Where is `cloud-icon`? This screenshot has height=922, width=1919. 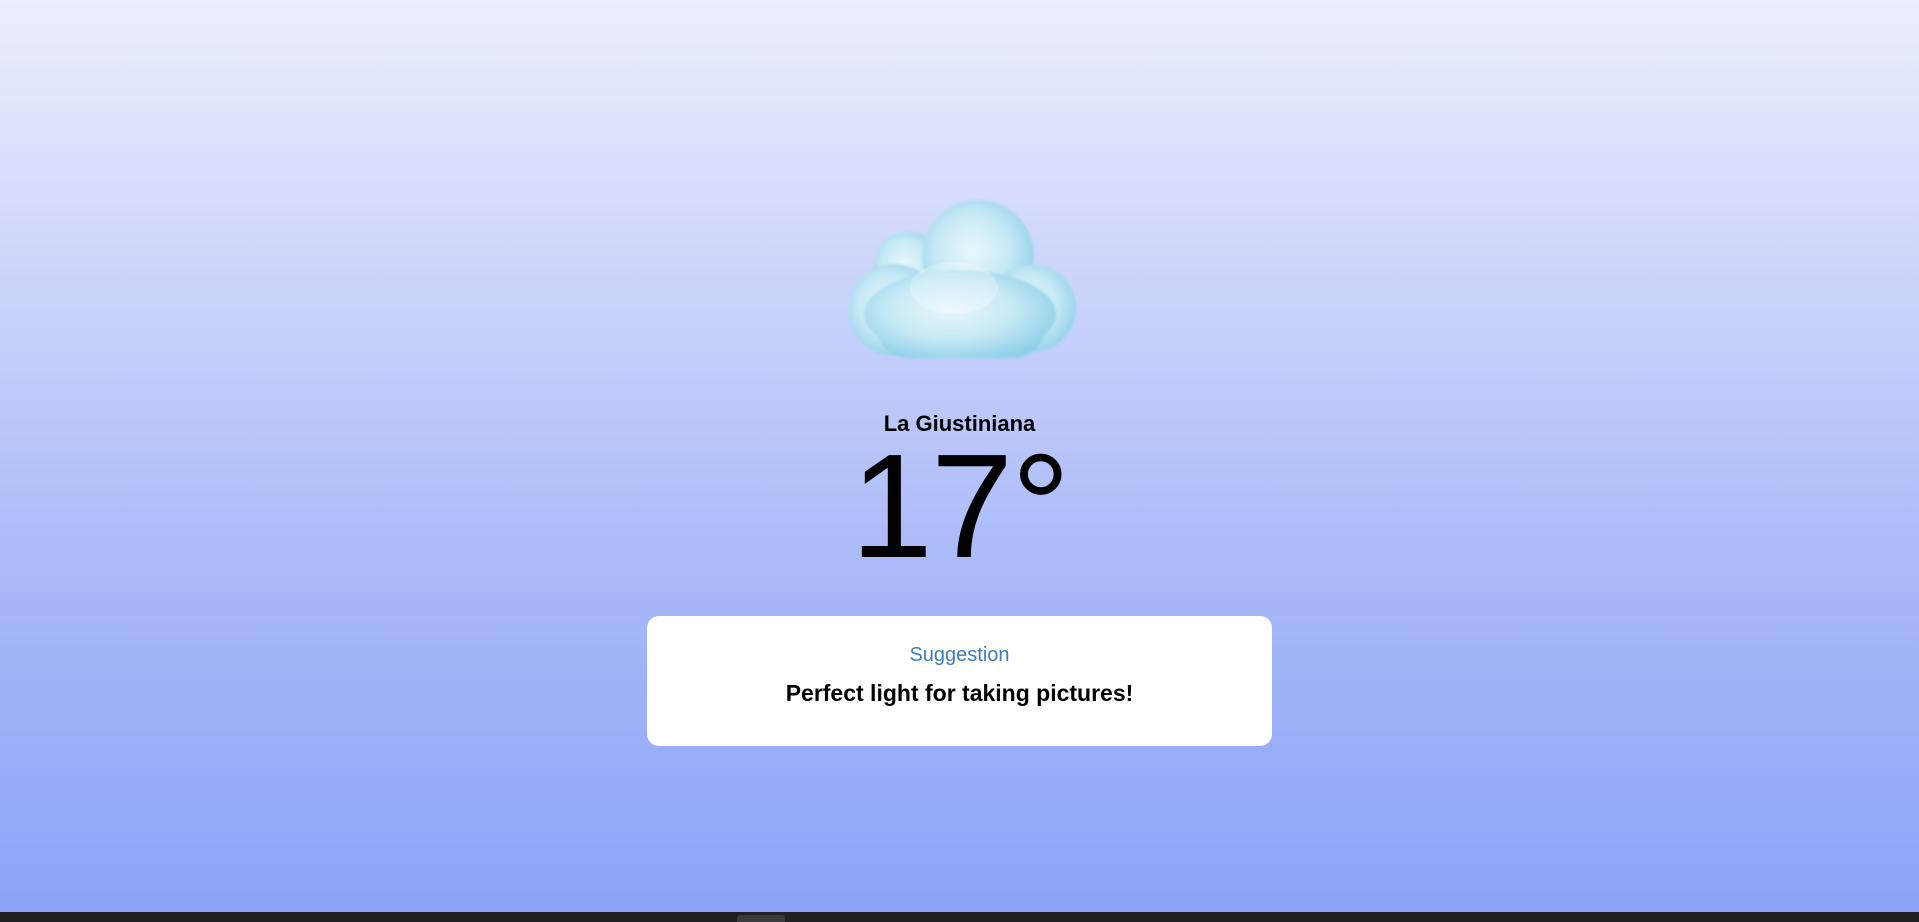
cloud-icon is located at coordinates (960, 284).